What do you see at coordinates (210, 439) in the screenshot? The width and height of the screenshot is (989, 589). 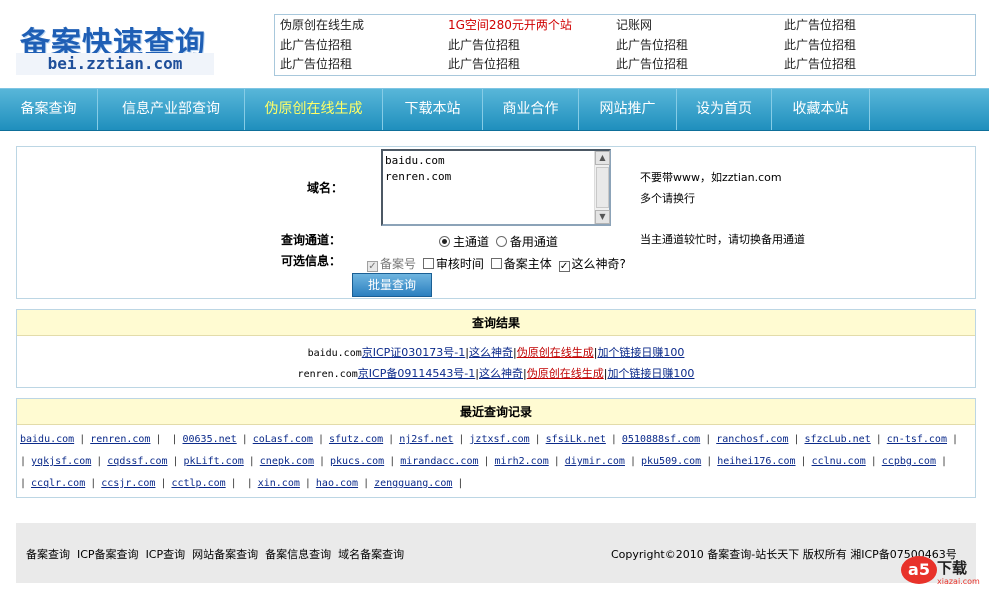 I see `recent-domain-link: 00635.net` at bounding box center [210, 439].